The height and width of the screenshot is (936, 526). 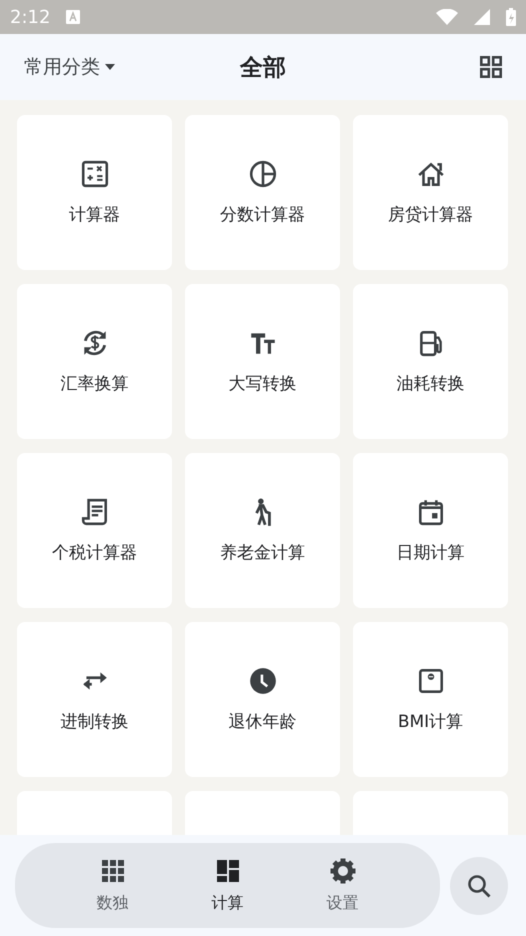 I want to click on status-time: 2:12, so click(x=30, y=17).